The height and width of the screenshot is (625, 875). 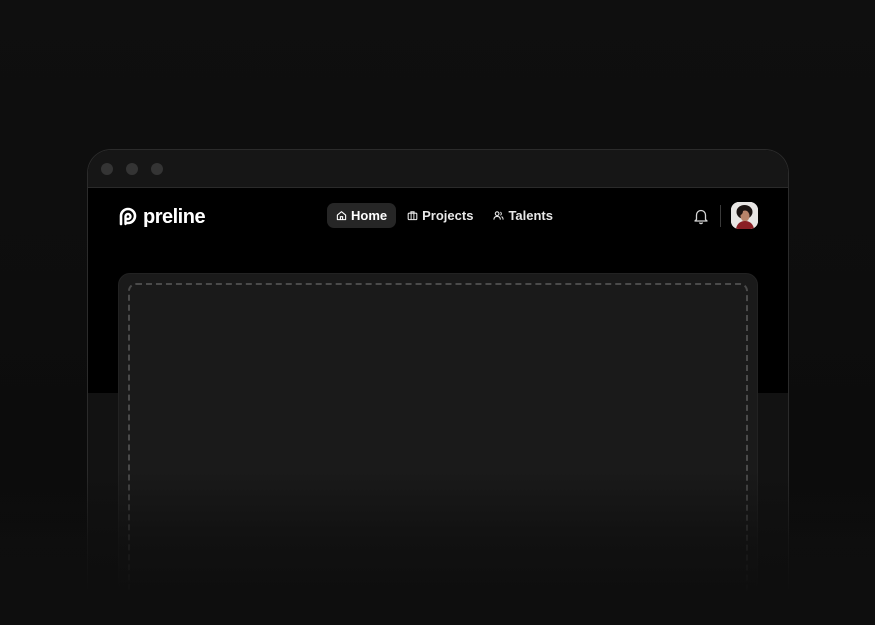 I want to click on nav-item-home: Home, so click(x=362, y=215).